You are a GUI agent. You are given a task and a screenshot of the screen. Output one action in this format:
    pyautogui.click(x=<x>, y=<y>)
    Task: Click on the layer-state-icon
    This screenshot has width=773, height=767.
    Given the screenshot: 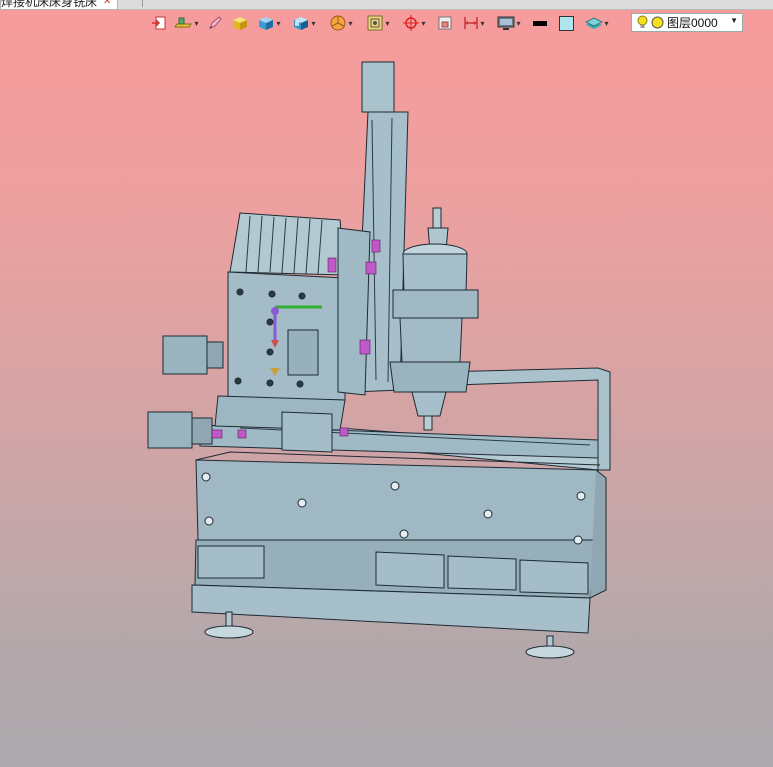 What is the action you would take?
    pyautogui.click(x=657, y=22)
    